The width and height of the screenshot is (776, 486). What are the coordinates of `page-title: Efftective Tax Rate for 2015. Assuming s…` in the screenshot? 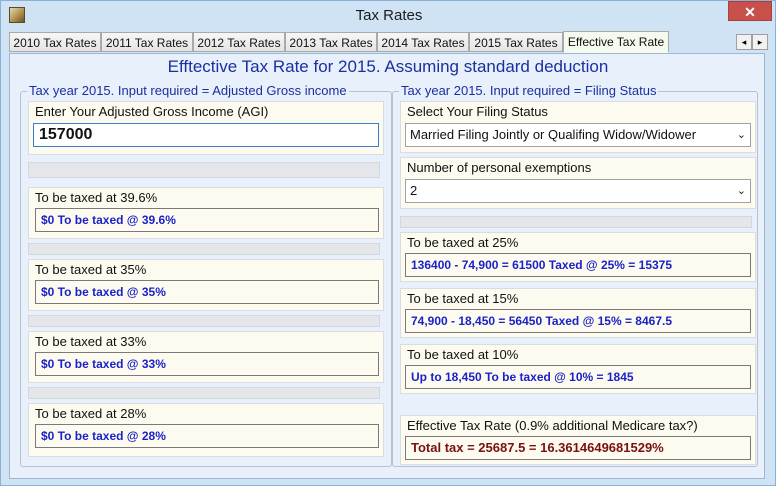 It's located at (388, 66).